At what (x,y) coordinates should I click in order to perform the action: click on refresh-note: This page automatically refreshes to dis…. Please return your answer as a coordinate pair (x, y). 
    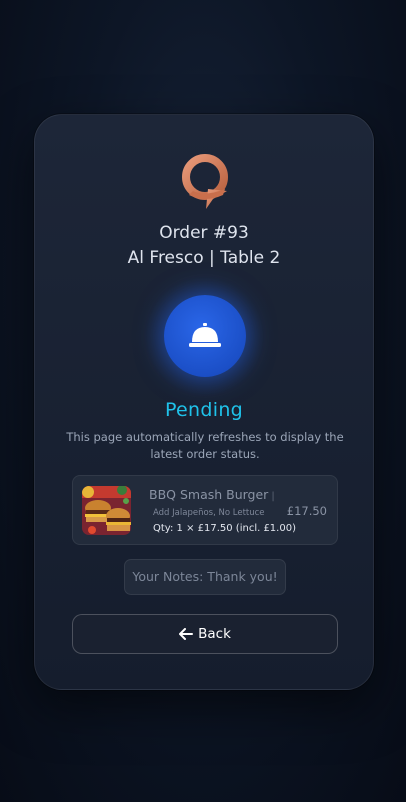
    Looking at the image, I should click on (205, 445).